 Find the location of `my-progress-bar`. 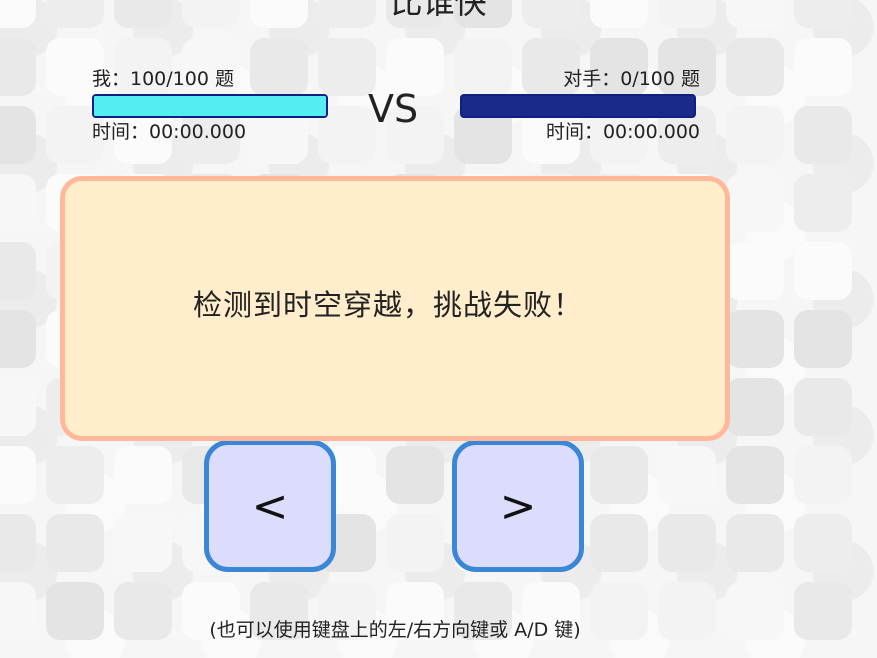

my-progress-bar is located at coordinates (210, 106).